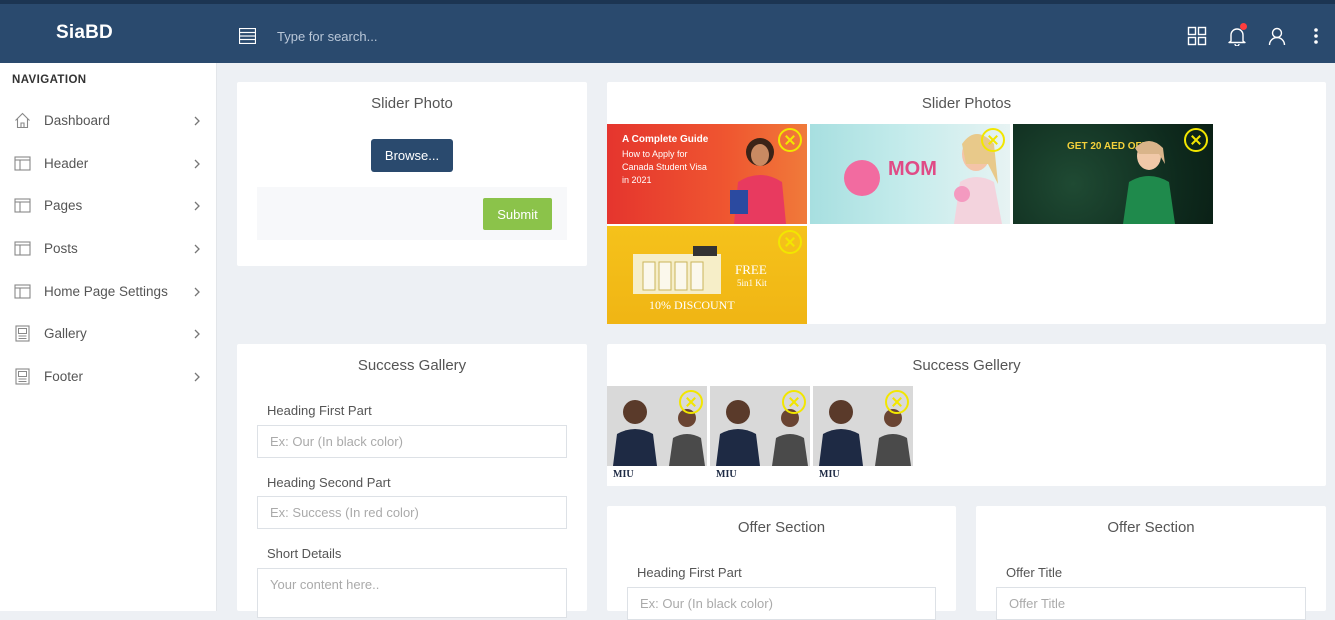  I want to click on card-title: Success Gallery, so click(412, 365).